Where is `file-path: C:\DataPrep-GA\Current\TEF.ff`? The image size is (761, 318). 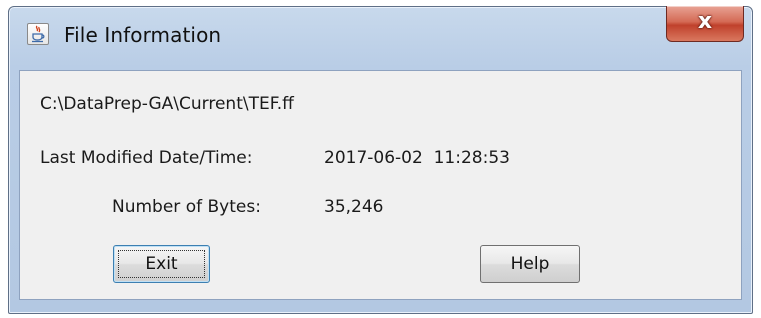
file-path: C:\DataPrep-GA\Current\TEF.ff is located at coordinates (167, 104).